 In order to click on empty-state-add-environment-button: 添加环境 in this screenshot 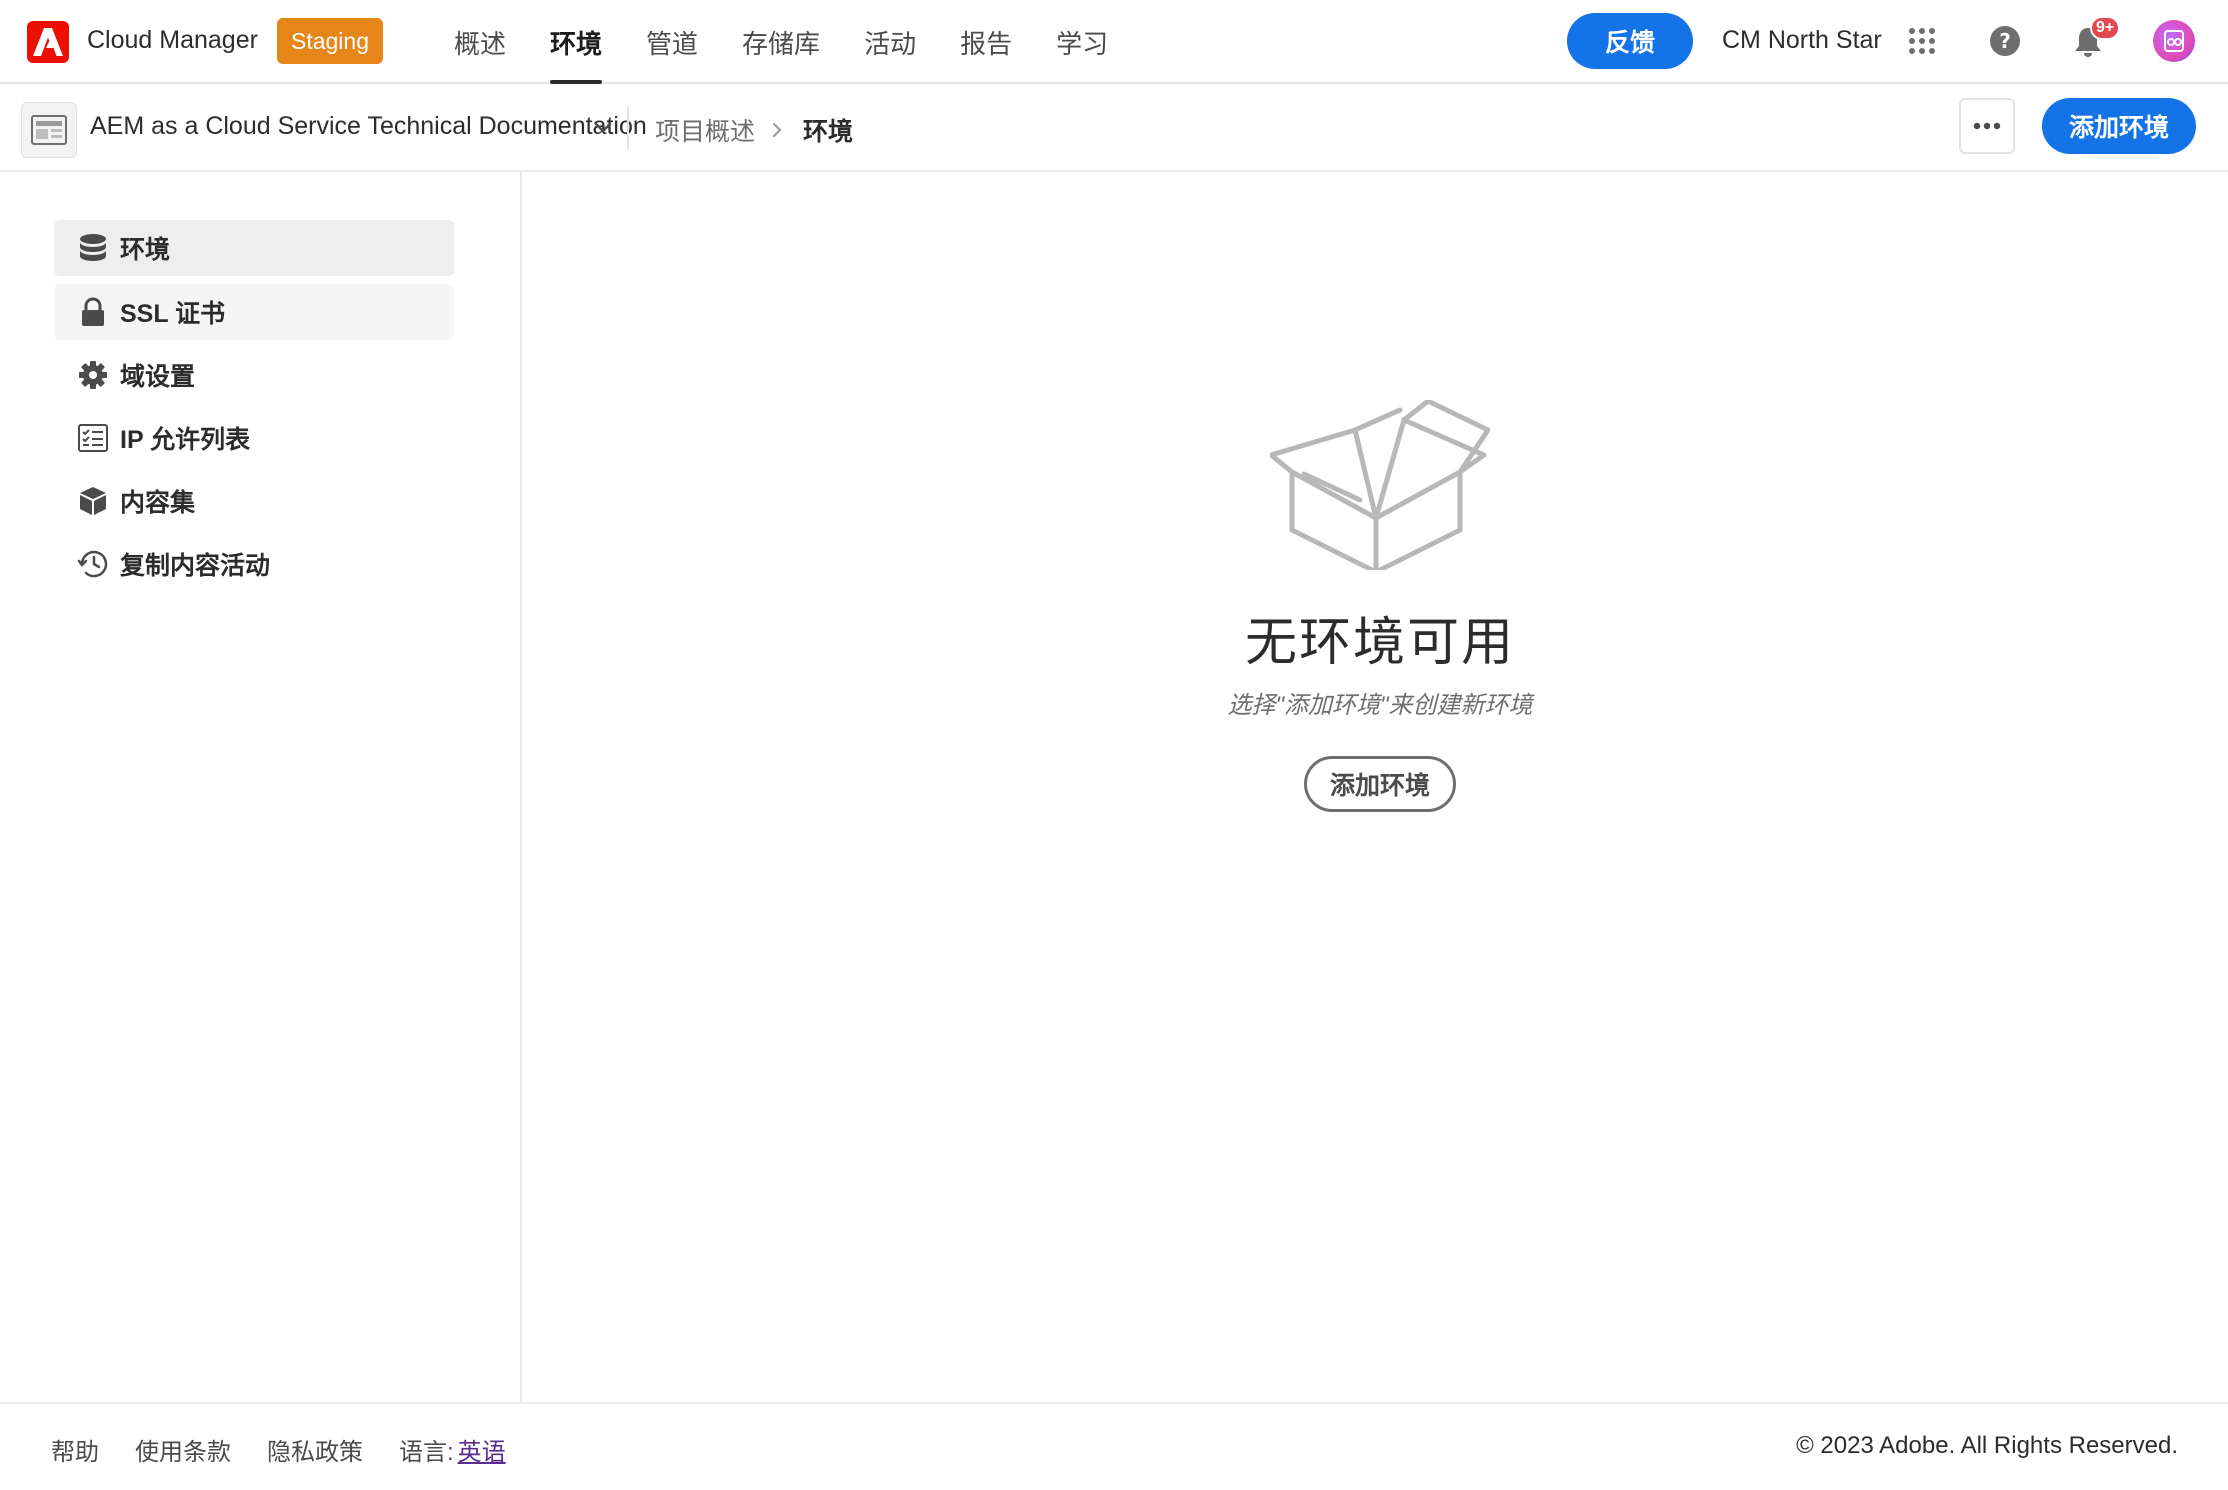, I will do `click(1380, 784)`.